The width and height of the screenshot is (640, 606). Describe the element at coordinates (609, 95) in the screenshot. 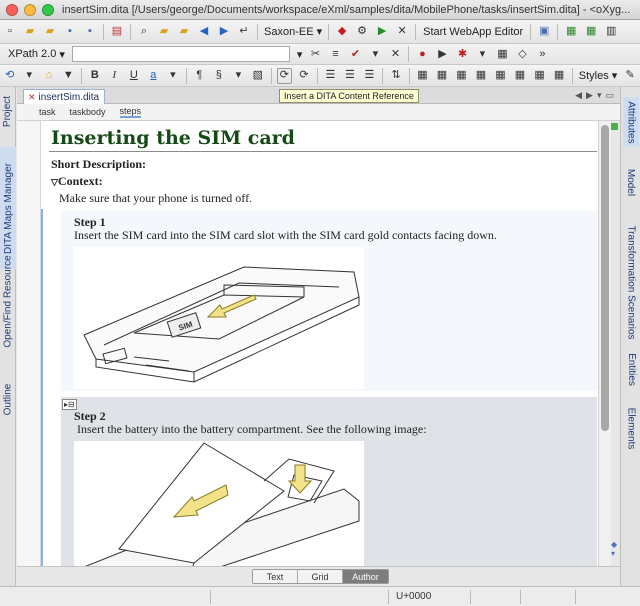

I see `maximize-editor-icon: ▭` at that location.